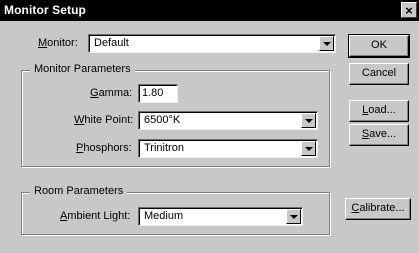  What do you see at coordinates (43, 43) in the screenshot?
I see `monitor-label-mnemonic: M` at bounding box center [43, 43].